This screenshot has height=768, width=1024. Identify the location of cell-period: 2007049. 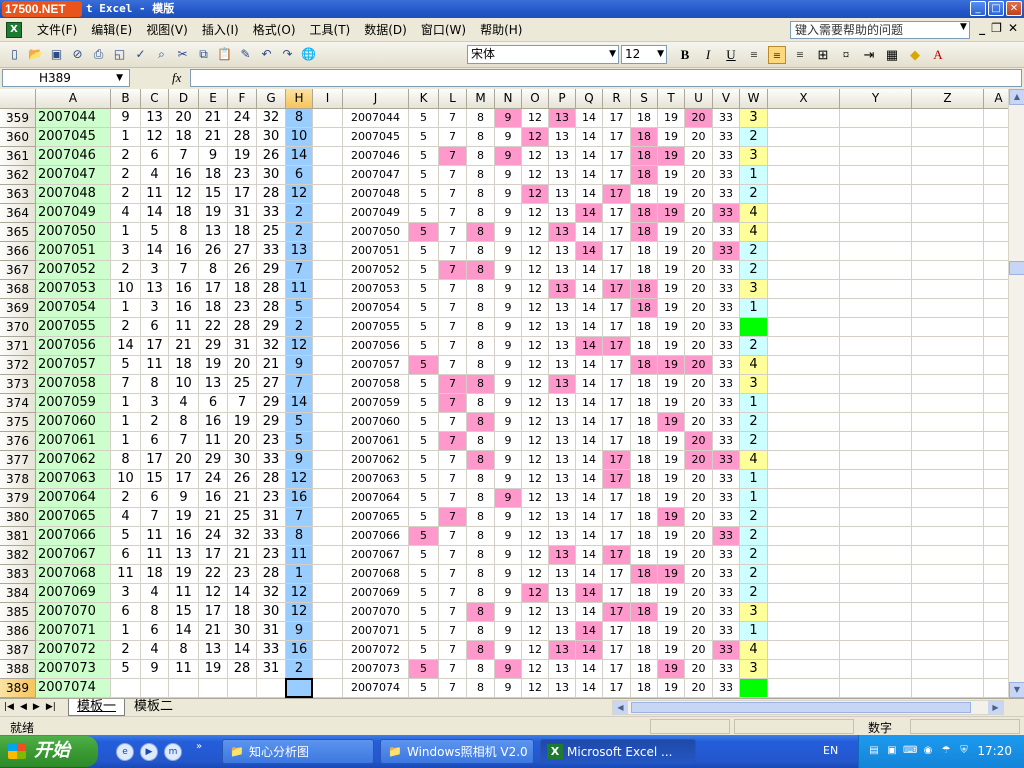
(73, 213).